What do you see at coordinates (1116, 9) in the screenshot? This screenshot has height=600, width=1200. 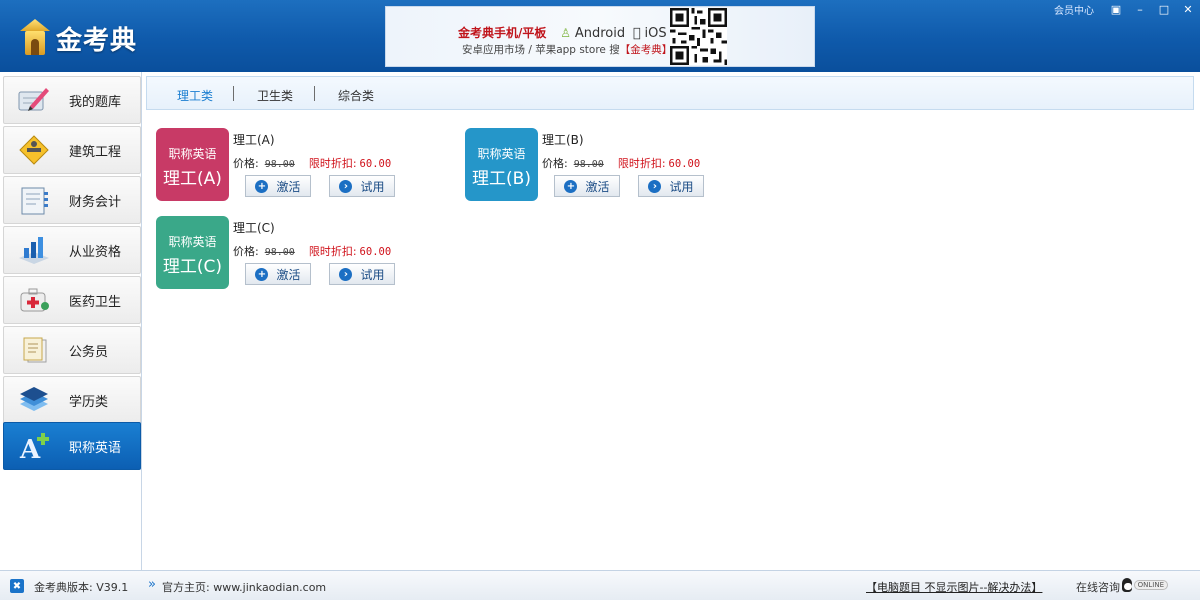 I see `settings-icon: ▣` at bounding box center [1116, 9].